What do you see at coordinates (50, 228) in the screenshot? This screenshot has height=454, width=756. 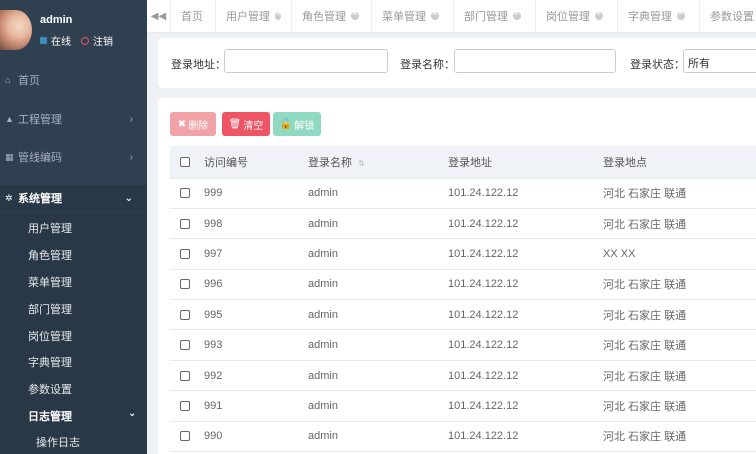 I see `submenu-item-users: 用户管理` at bounding box center [50, 228].